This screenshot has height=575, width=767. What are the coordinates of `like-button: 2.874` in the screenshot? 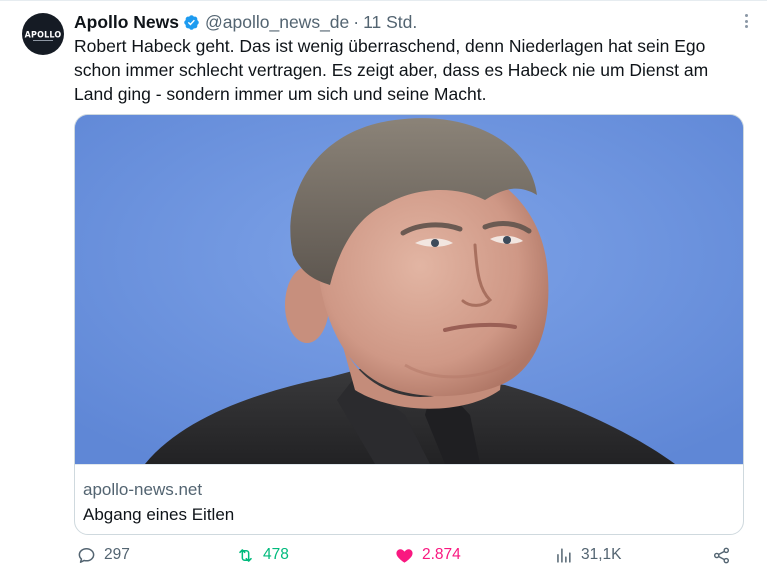 It's located at (428, 555).